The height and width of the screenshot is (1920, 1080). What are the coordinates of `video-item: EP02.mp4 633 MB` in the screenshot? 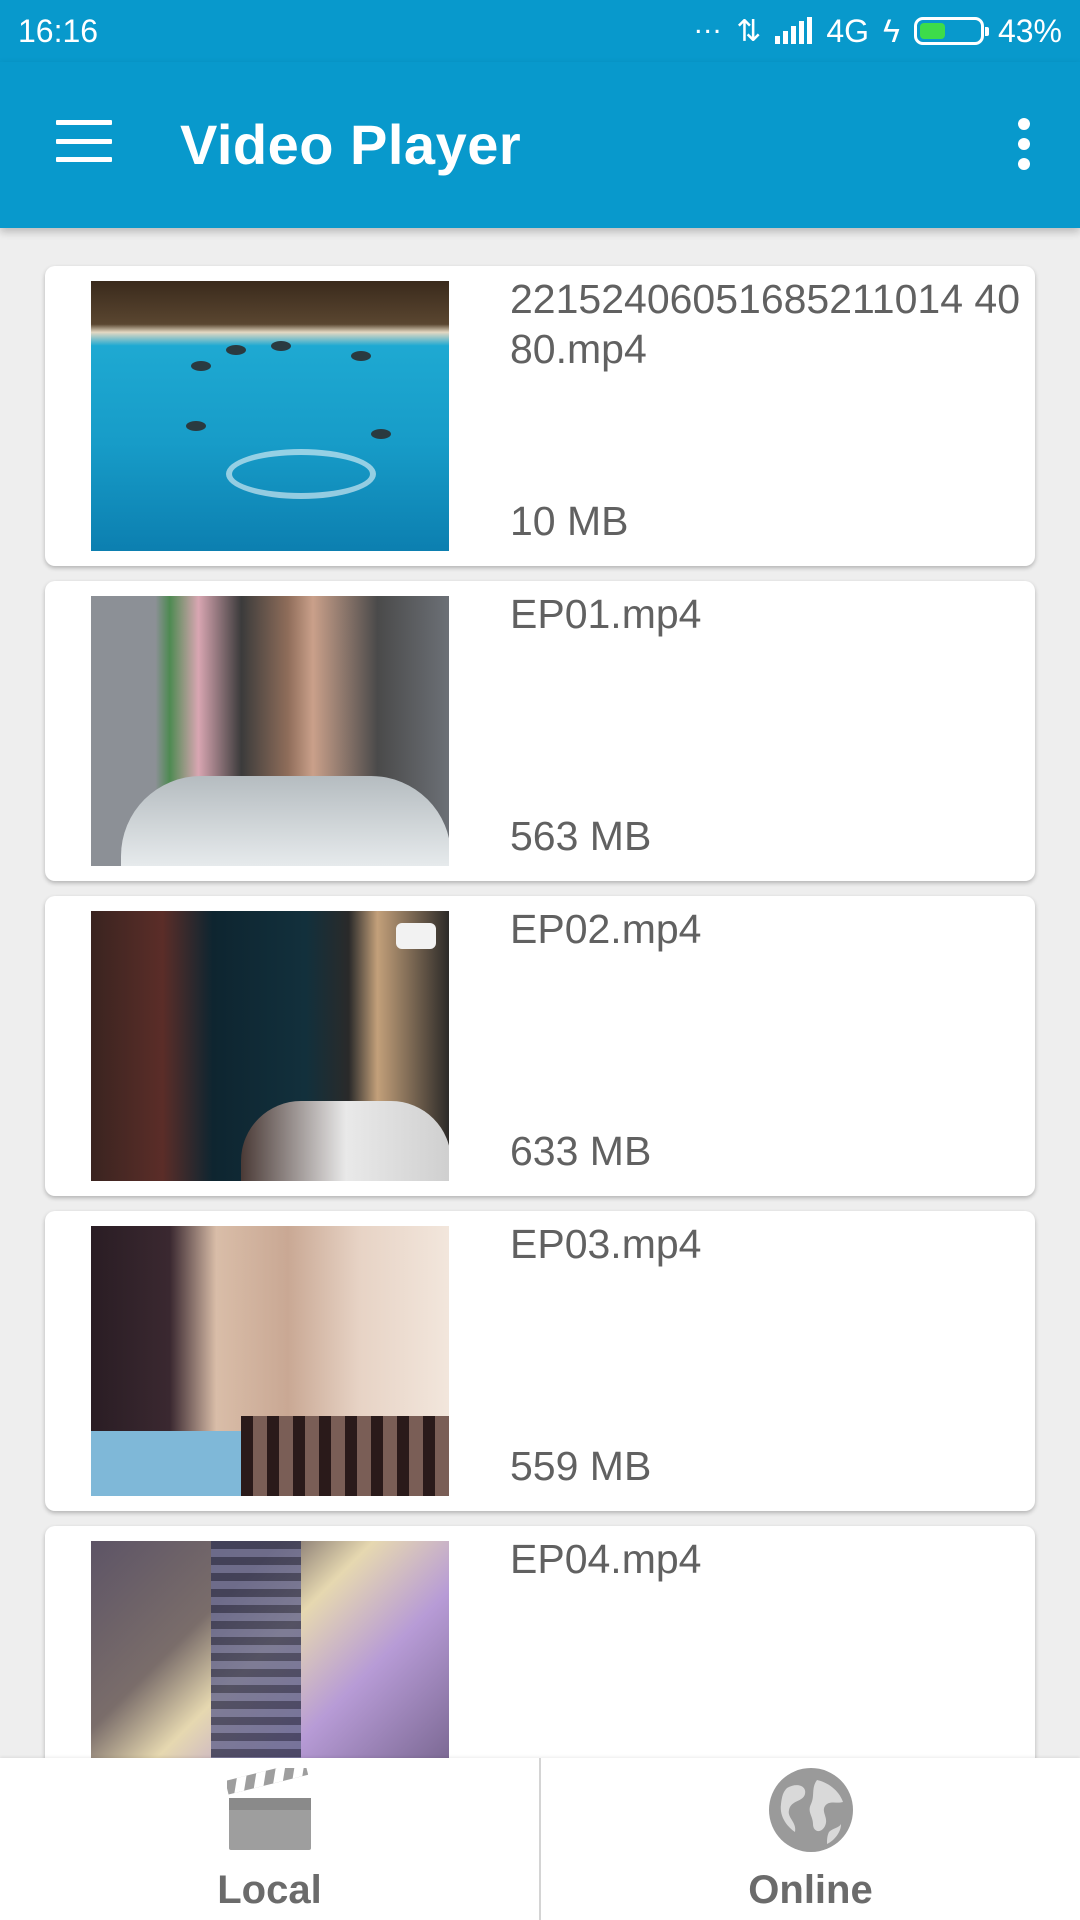 It's located at (540, 1046).